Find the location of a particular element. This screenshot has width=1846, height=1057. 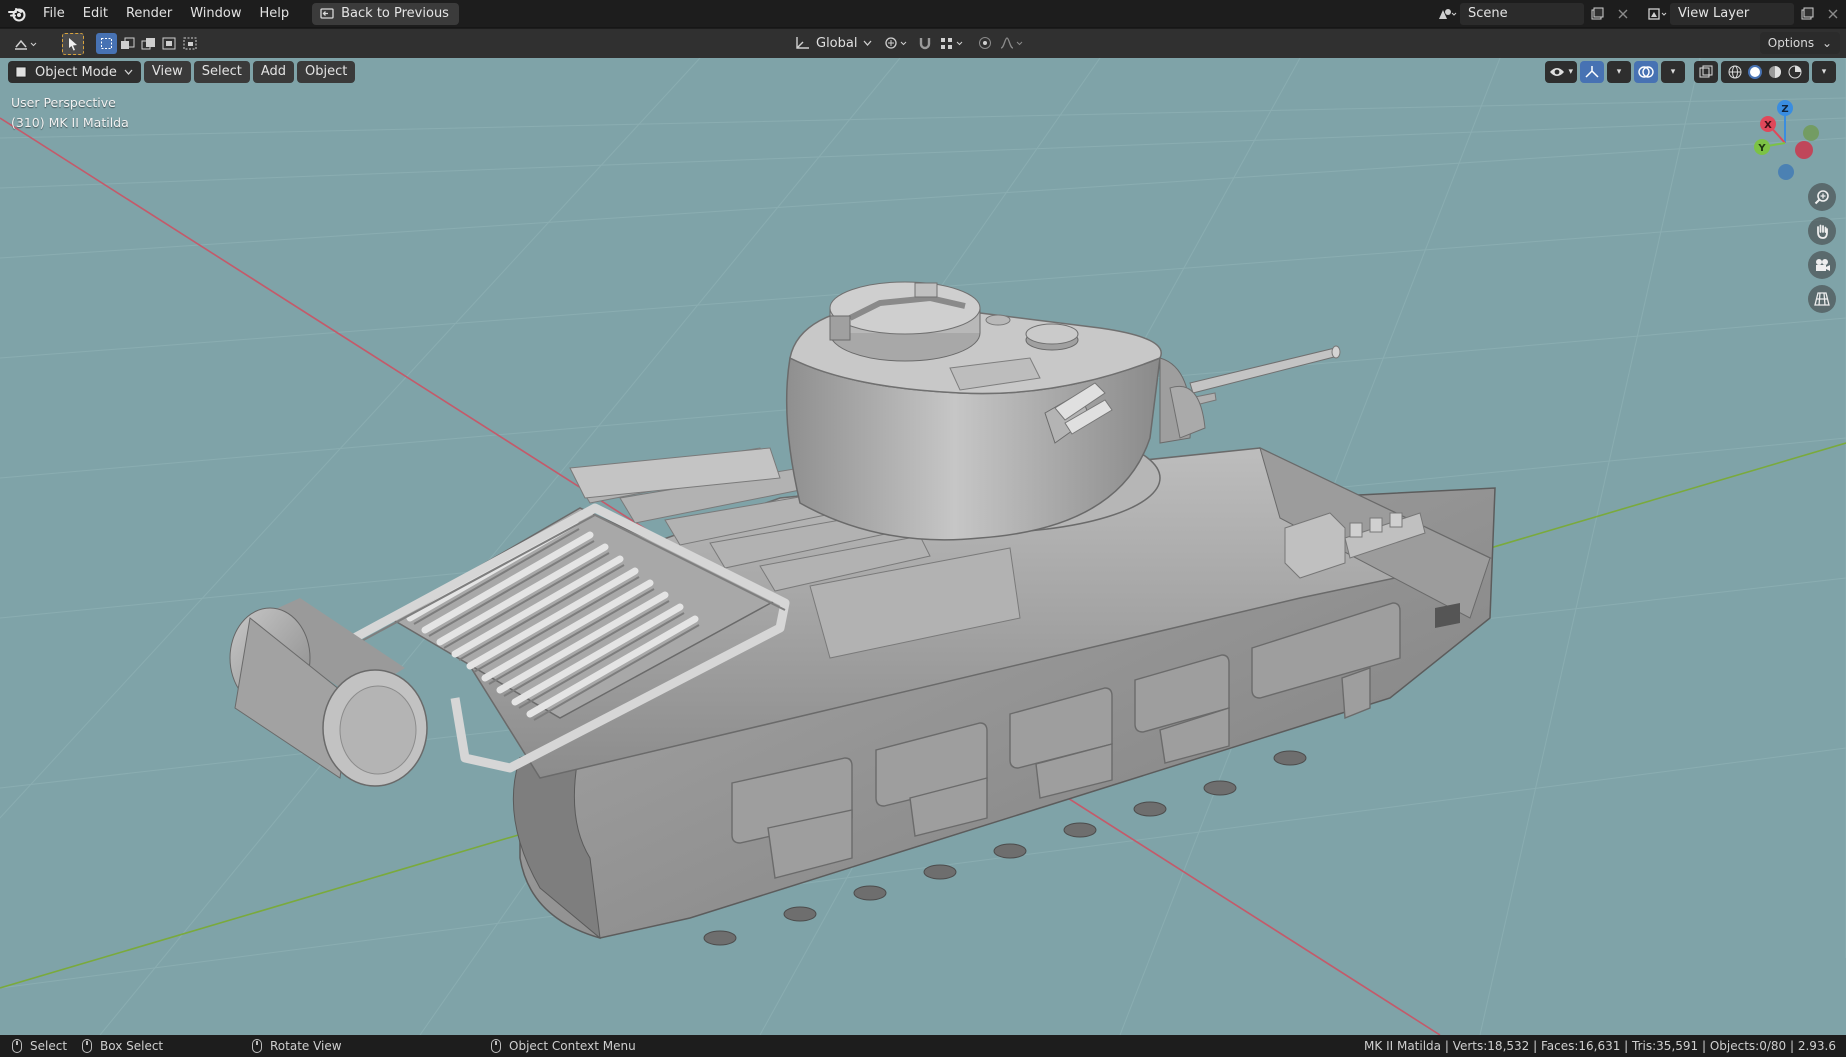

snap-toggle-icon is located at coordinates (925, 43).